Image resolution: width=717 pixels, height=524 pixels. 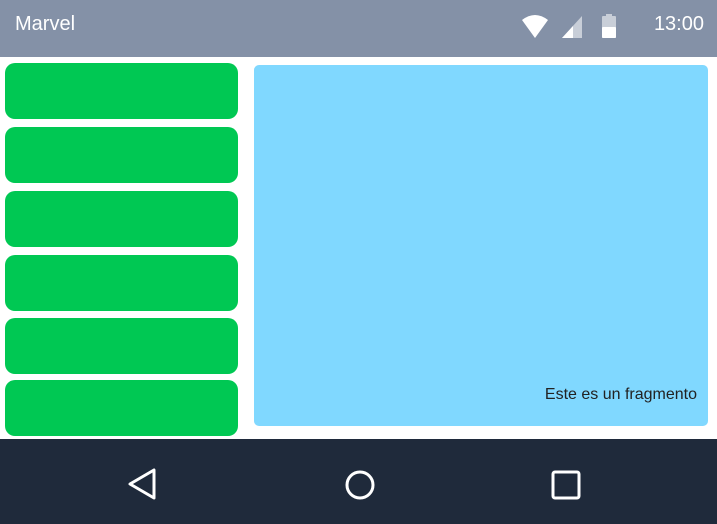 What do you see at coordinates (620, 394) in the screenshot?
I see `fragment-text: Este es un fragmento` at bounding box center [620, 394].